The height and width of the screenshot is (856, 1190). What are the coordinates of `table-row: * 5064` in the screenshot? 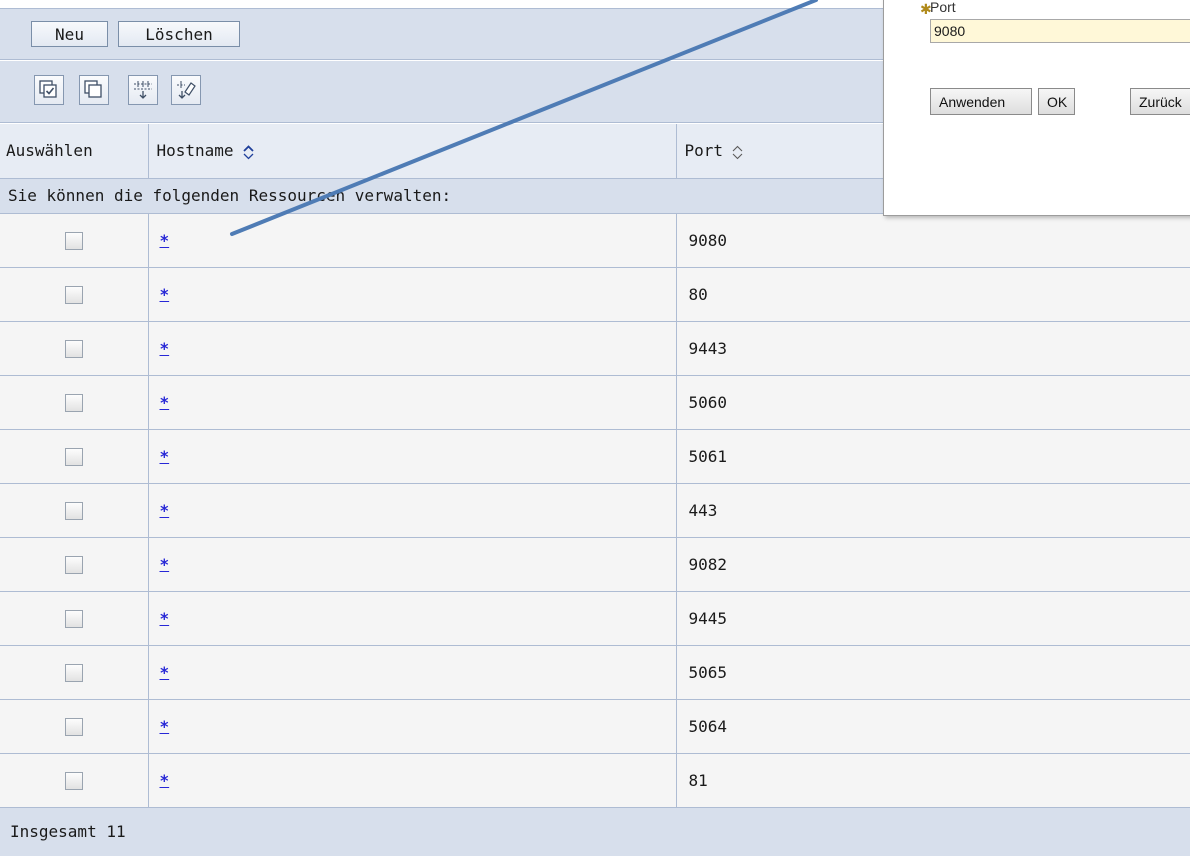 It's located at (595, 726).